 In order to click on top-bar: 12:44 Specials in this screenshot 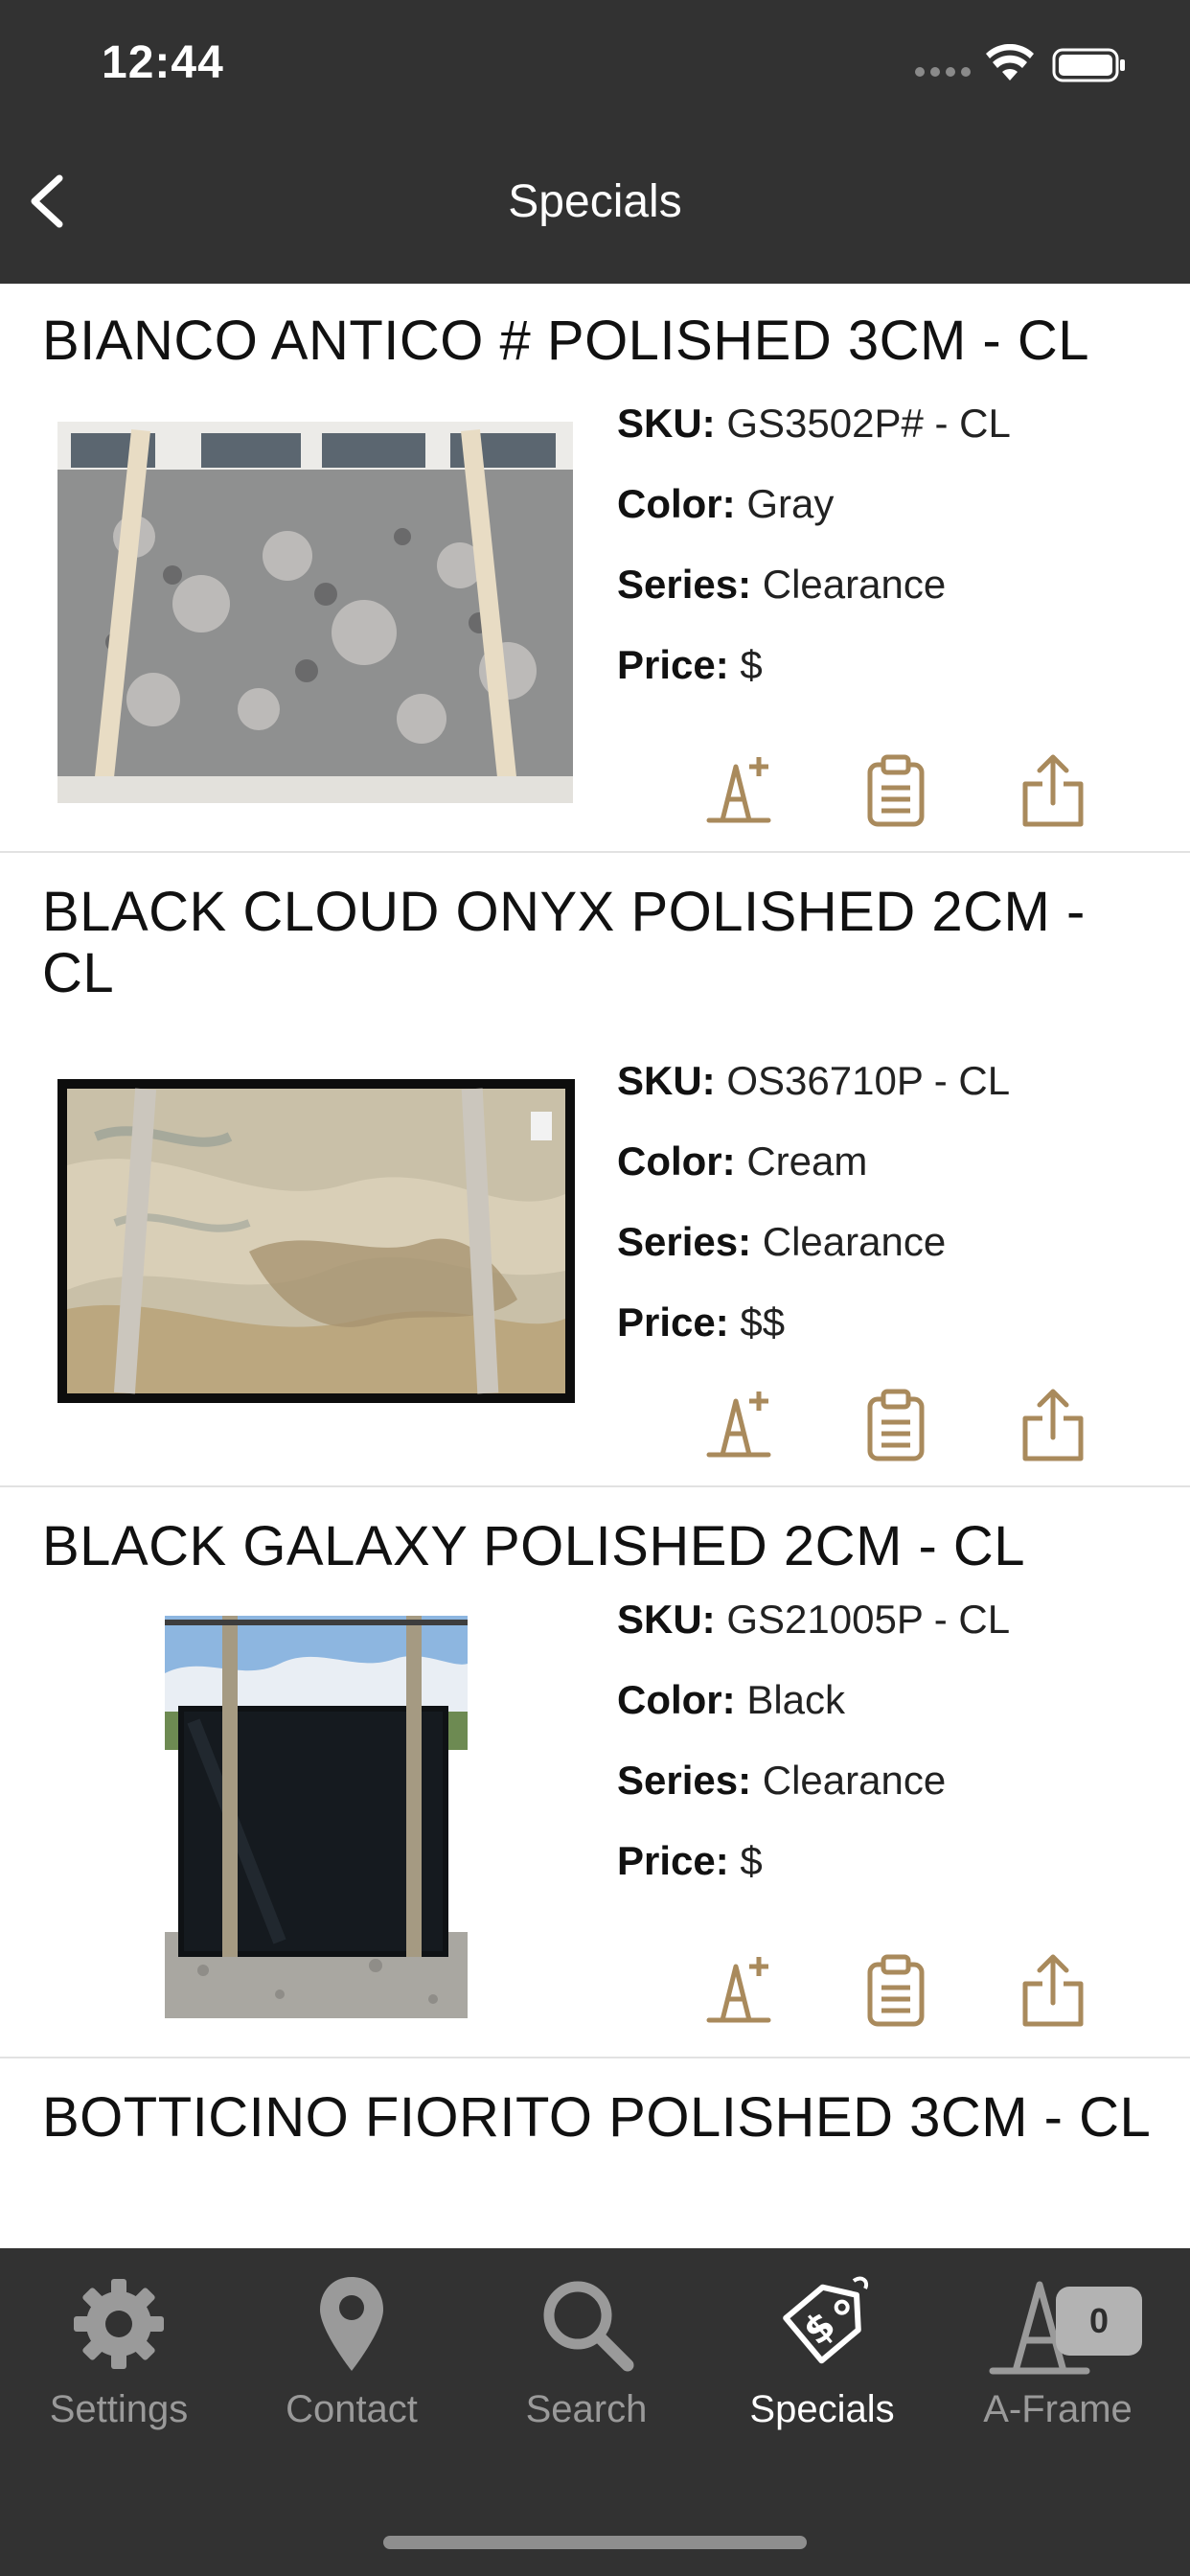, I will do `click(595, 142)`.